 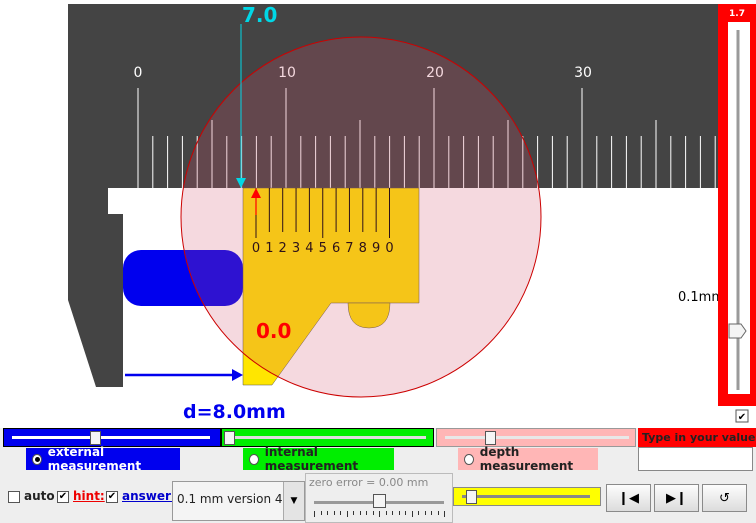 I want to click on step-back-icon: ❙◀, so click(x=628, y=498).